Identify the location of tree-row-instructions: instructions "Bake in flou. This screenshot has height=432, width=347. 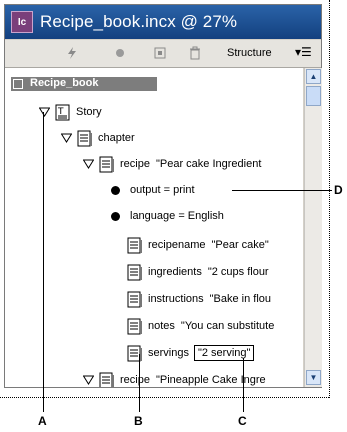
(199, 299).